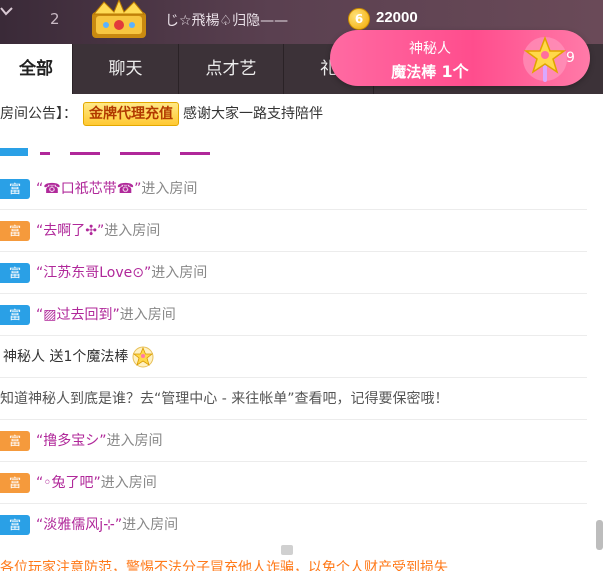  What do you see at coordinates (359, 19) in the screenshot?
I see `coin-icon: 6` at bounding box center [359, 19].